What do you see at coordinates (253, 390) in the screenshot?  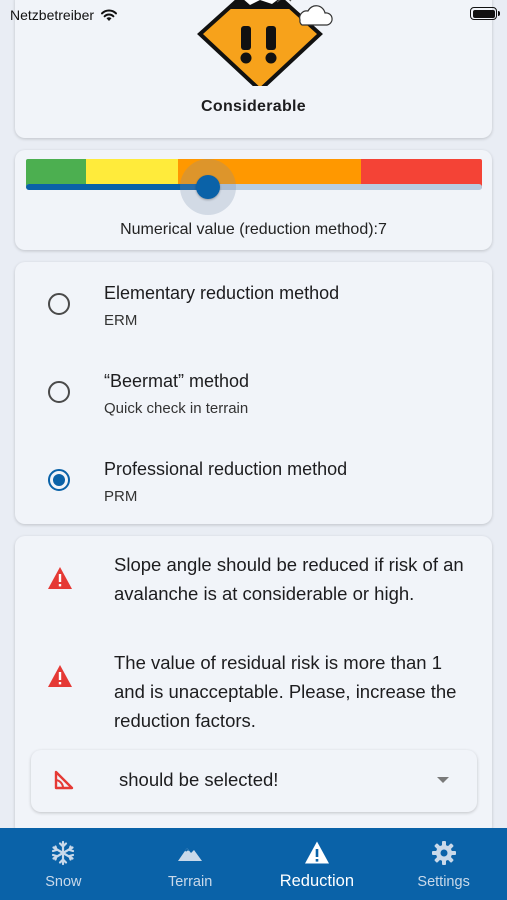 I see `method-option-beermat: “Beermat” method Quick check in terrain` at bounding box center [253, 390].